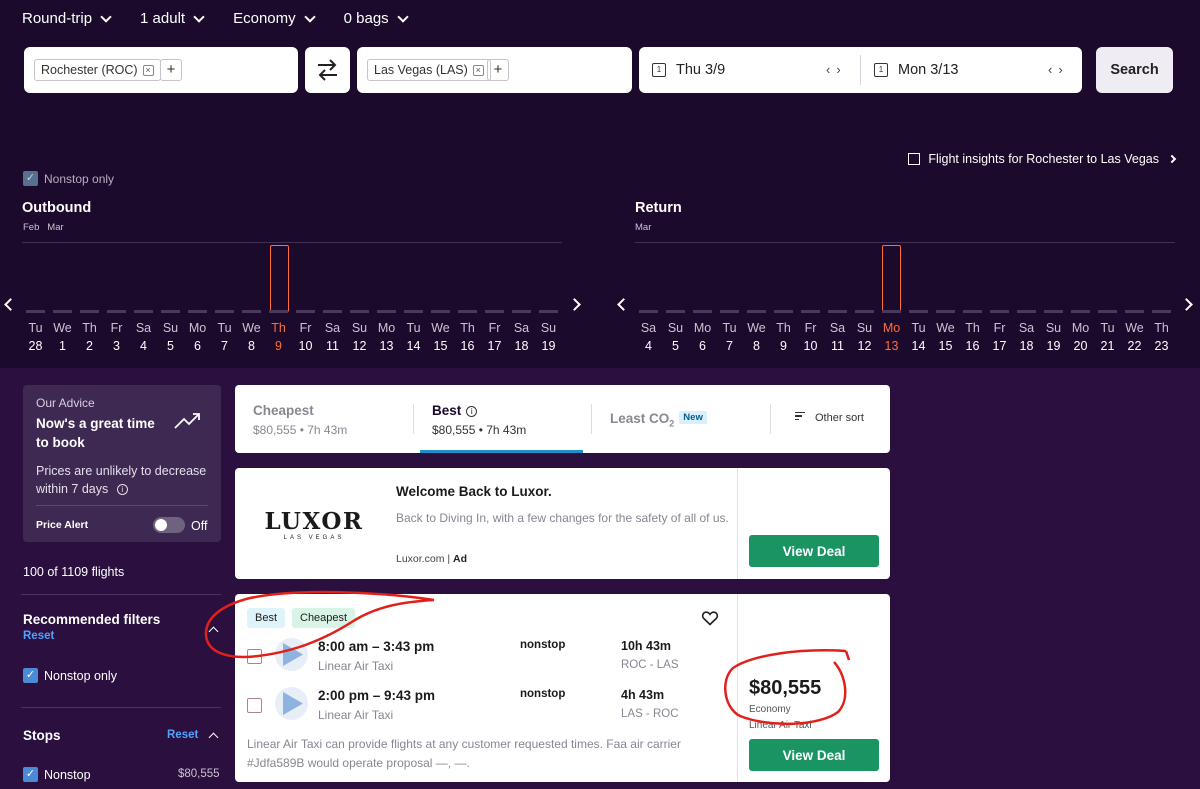  Describe the element at coordinates (95, 433) in the screenshot. I see `advice-headline: Now's a great time to book` at that location.